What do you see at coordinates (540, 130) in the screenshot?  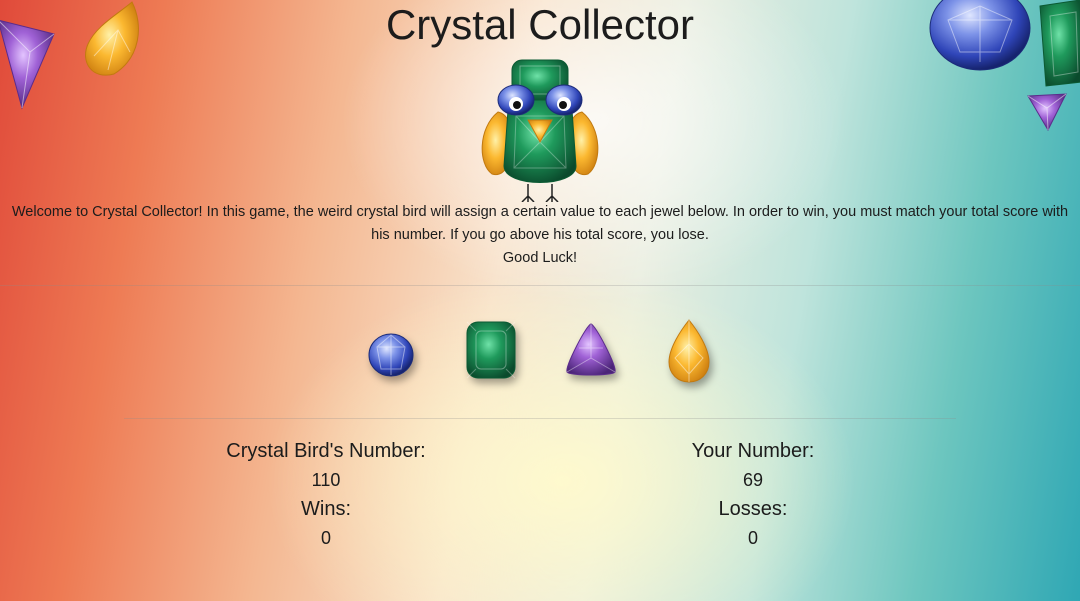 I see `crystal-bird-icon` at bounding box center [540, 130].